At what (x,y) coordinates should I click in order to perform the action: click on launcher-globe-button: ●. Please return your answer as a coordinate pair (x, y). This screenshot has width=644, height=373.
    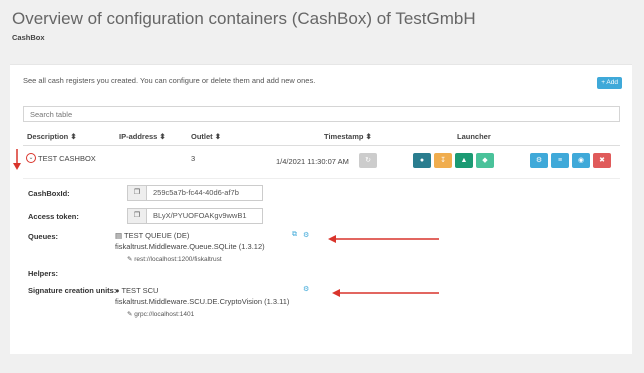
    Looking at the image, I should click on (422, 160).